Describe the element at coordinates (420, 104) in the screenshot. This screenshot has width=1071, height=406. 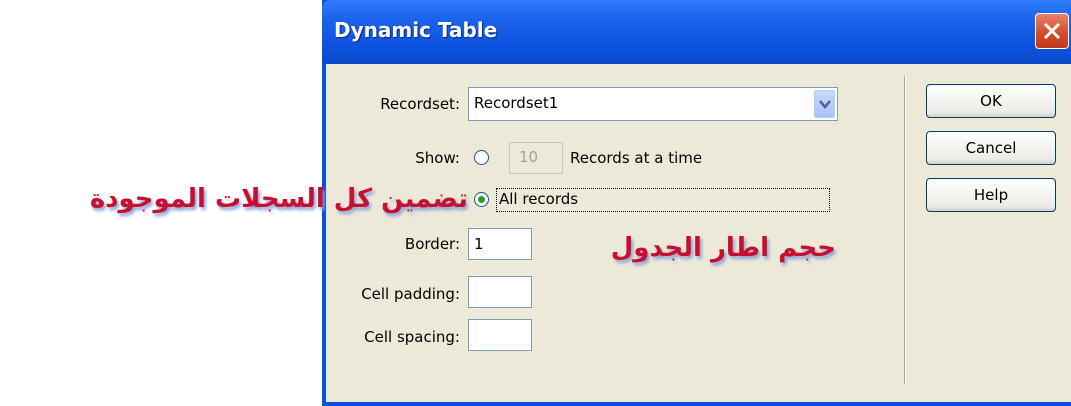
I see `recordset-label: Recordset:` at that location.